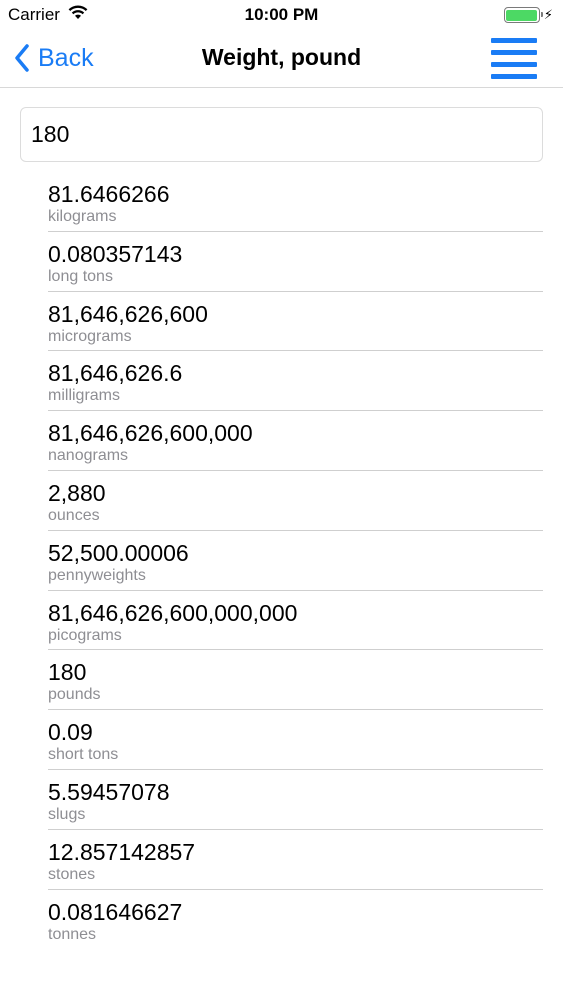  I want to click on list-item: 2,880 ounces, so click(295, 501).